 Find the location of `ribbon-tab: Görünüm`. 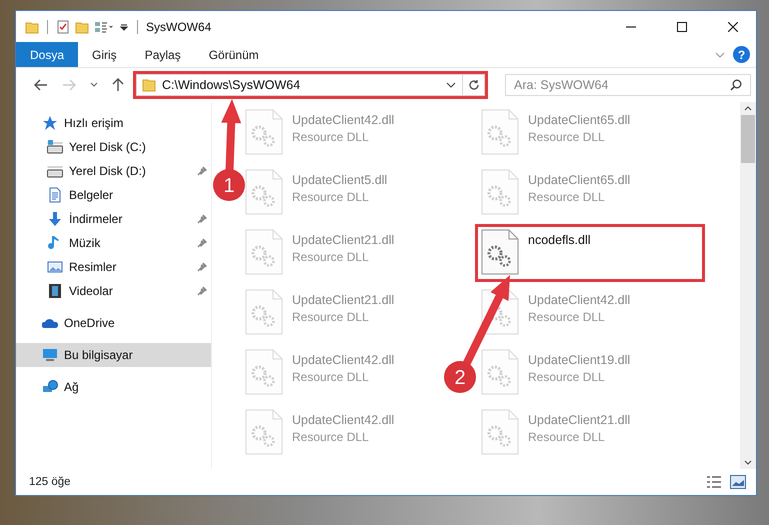

ribbon-tab: Görünüm is located at coordinates (233, 54).